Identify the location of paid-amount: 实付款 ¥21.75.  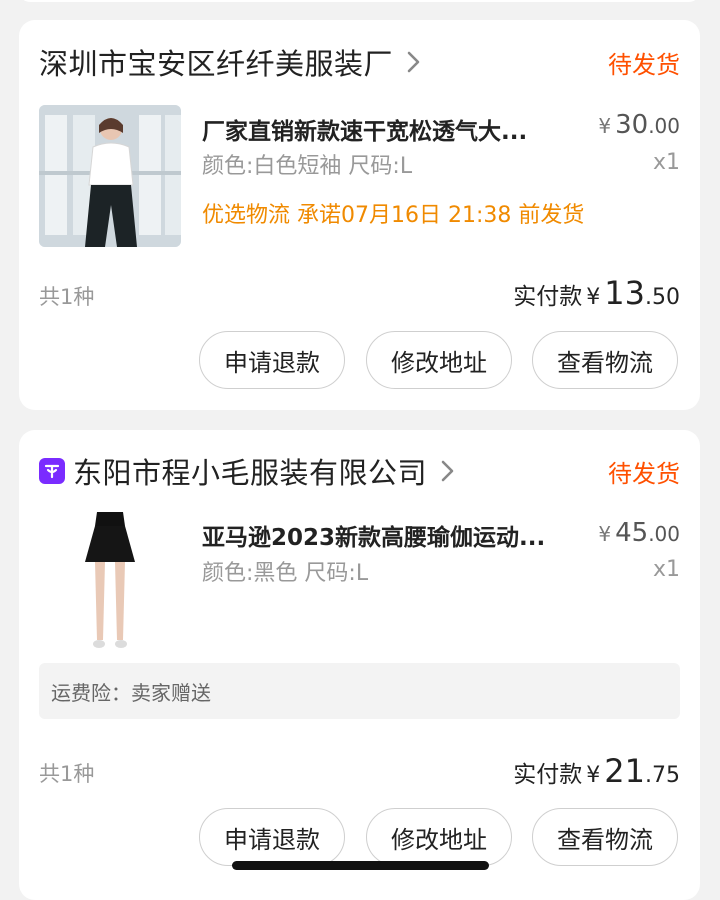
(596, 771).